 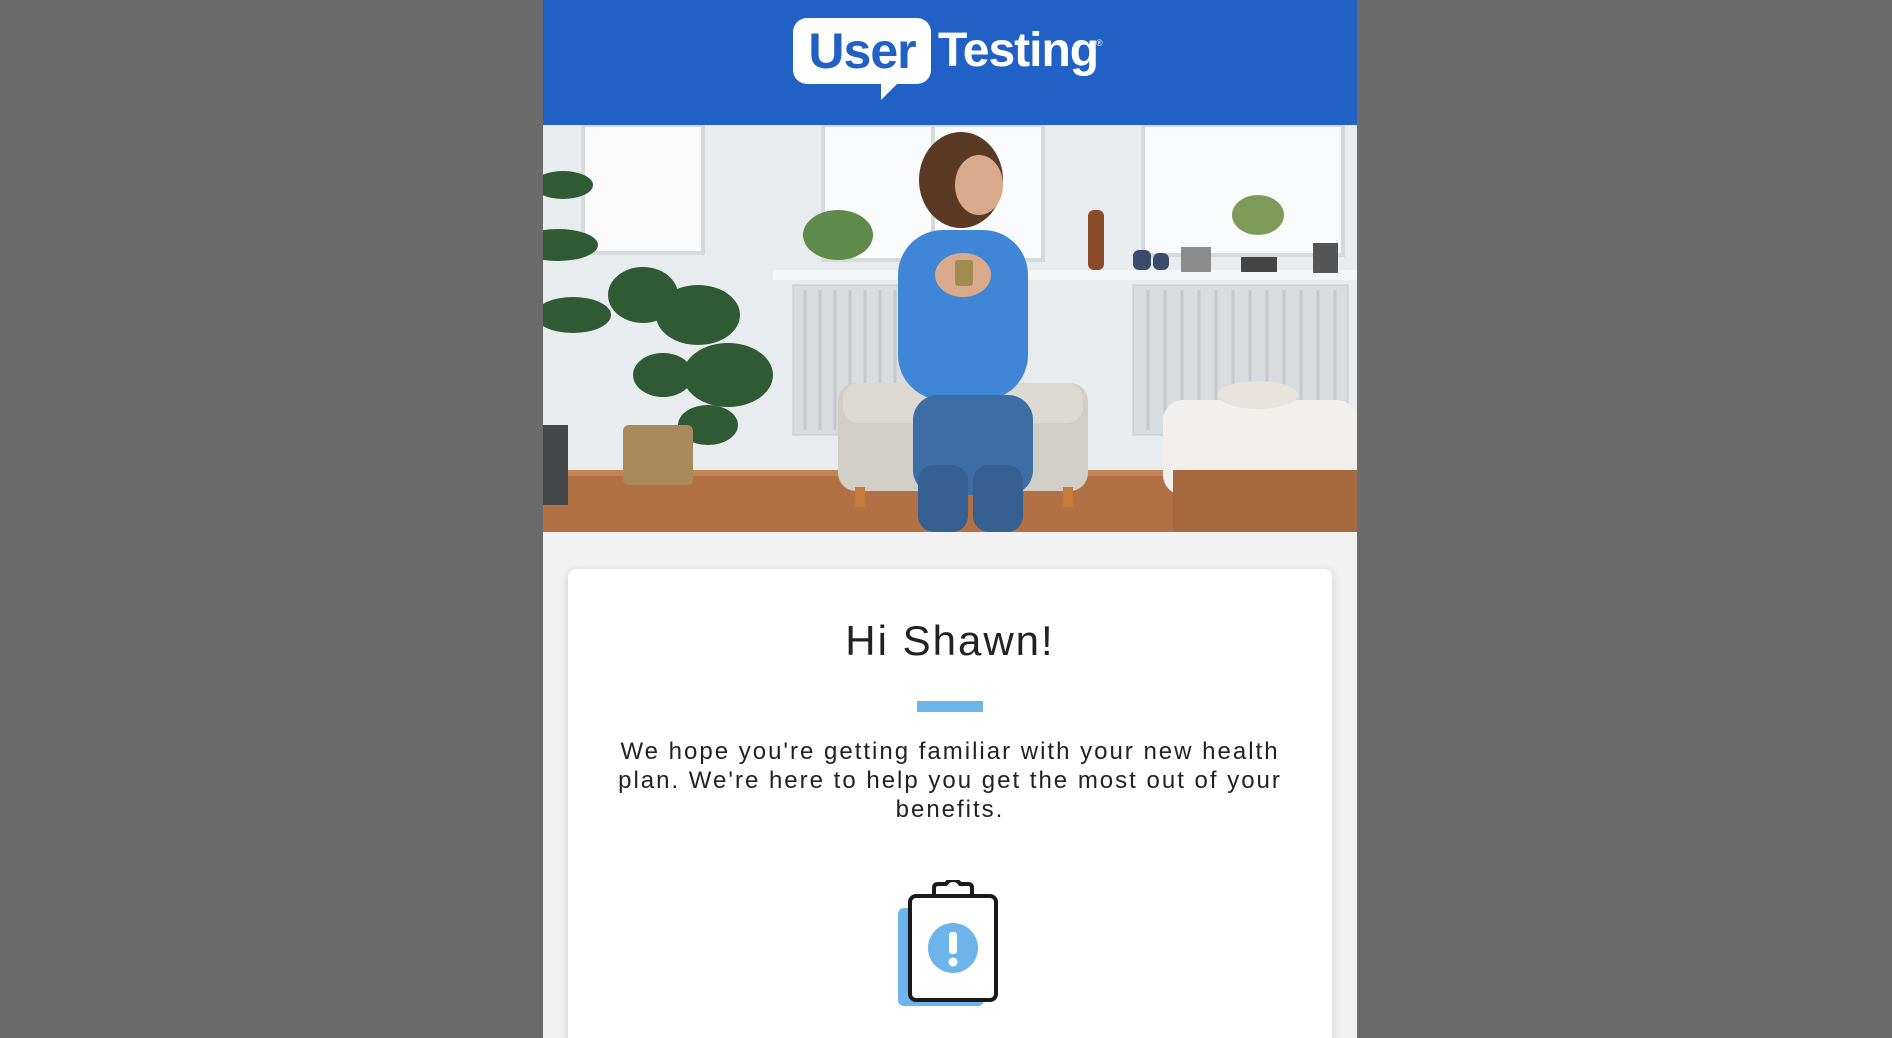 I want to click on usertesting-logo: User Testing ®, so click(x=953, y=59).